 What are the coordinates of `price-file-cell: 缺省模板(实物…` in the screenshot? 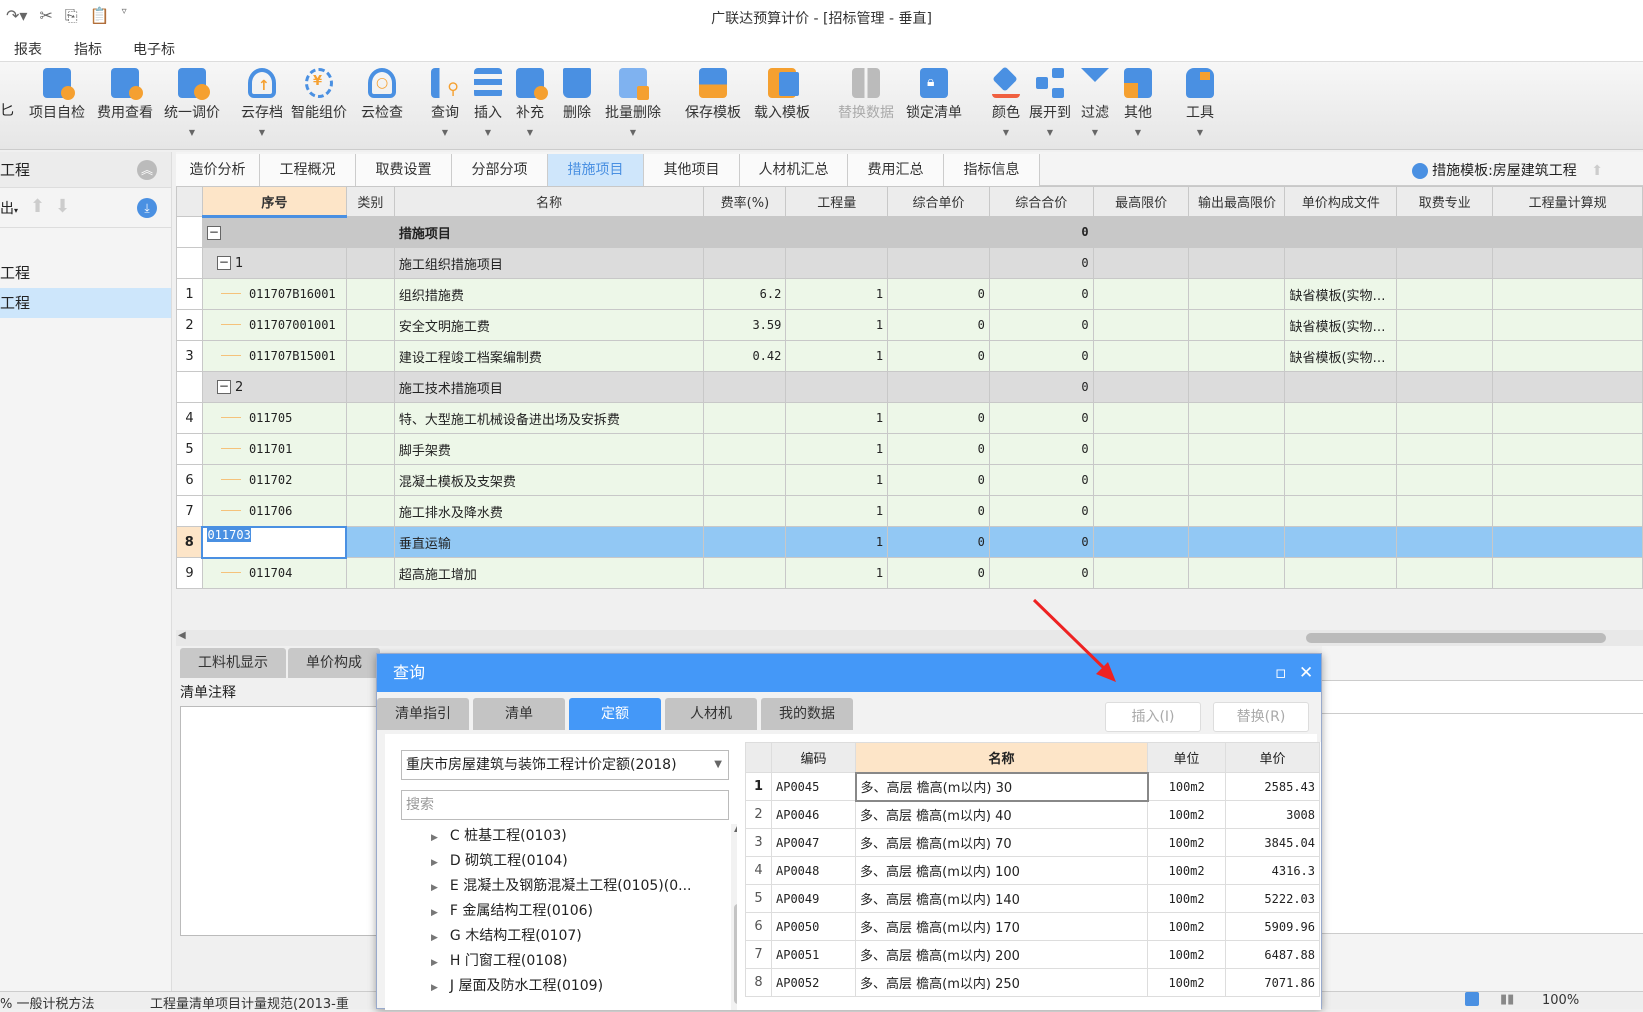 It's located at (1341, 325).